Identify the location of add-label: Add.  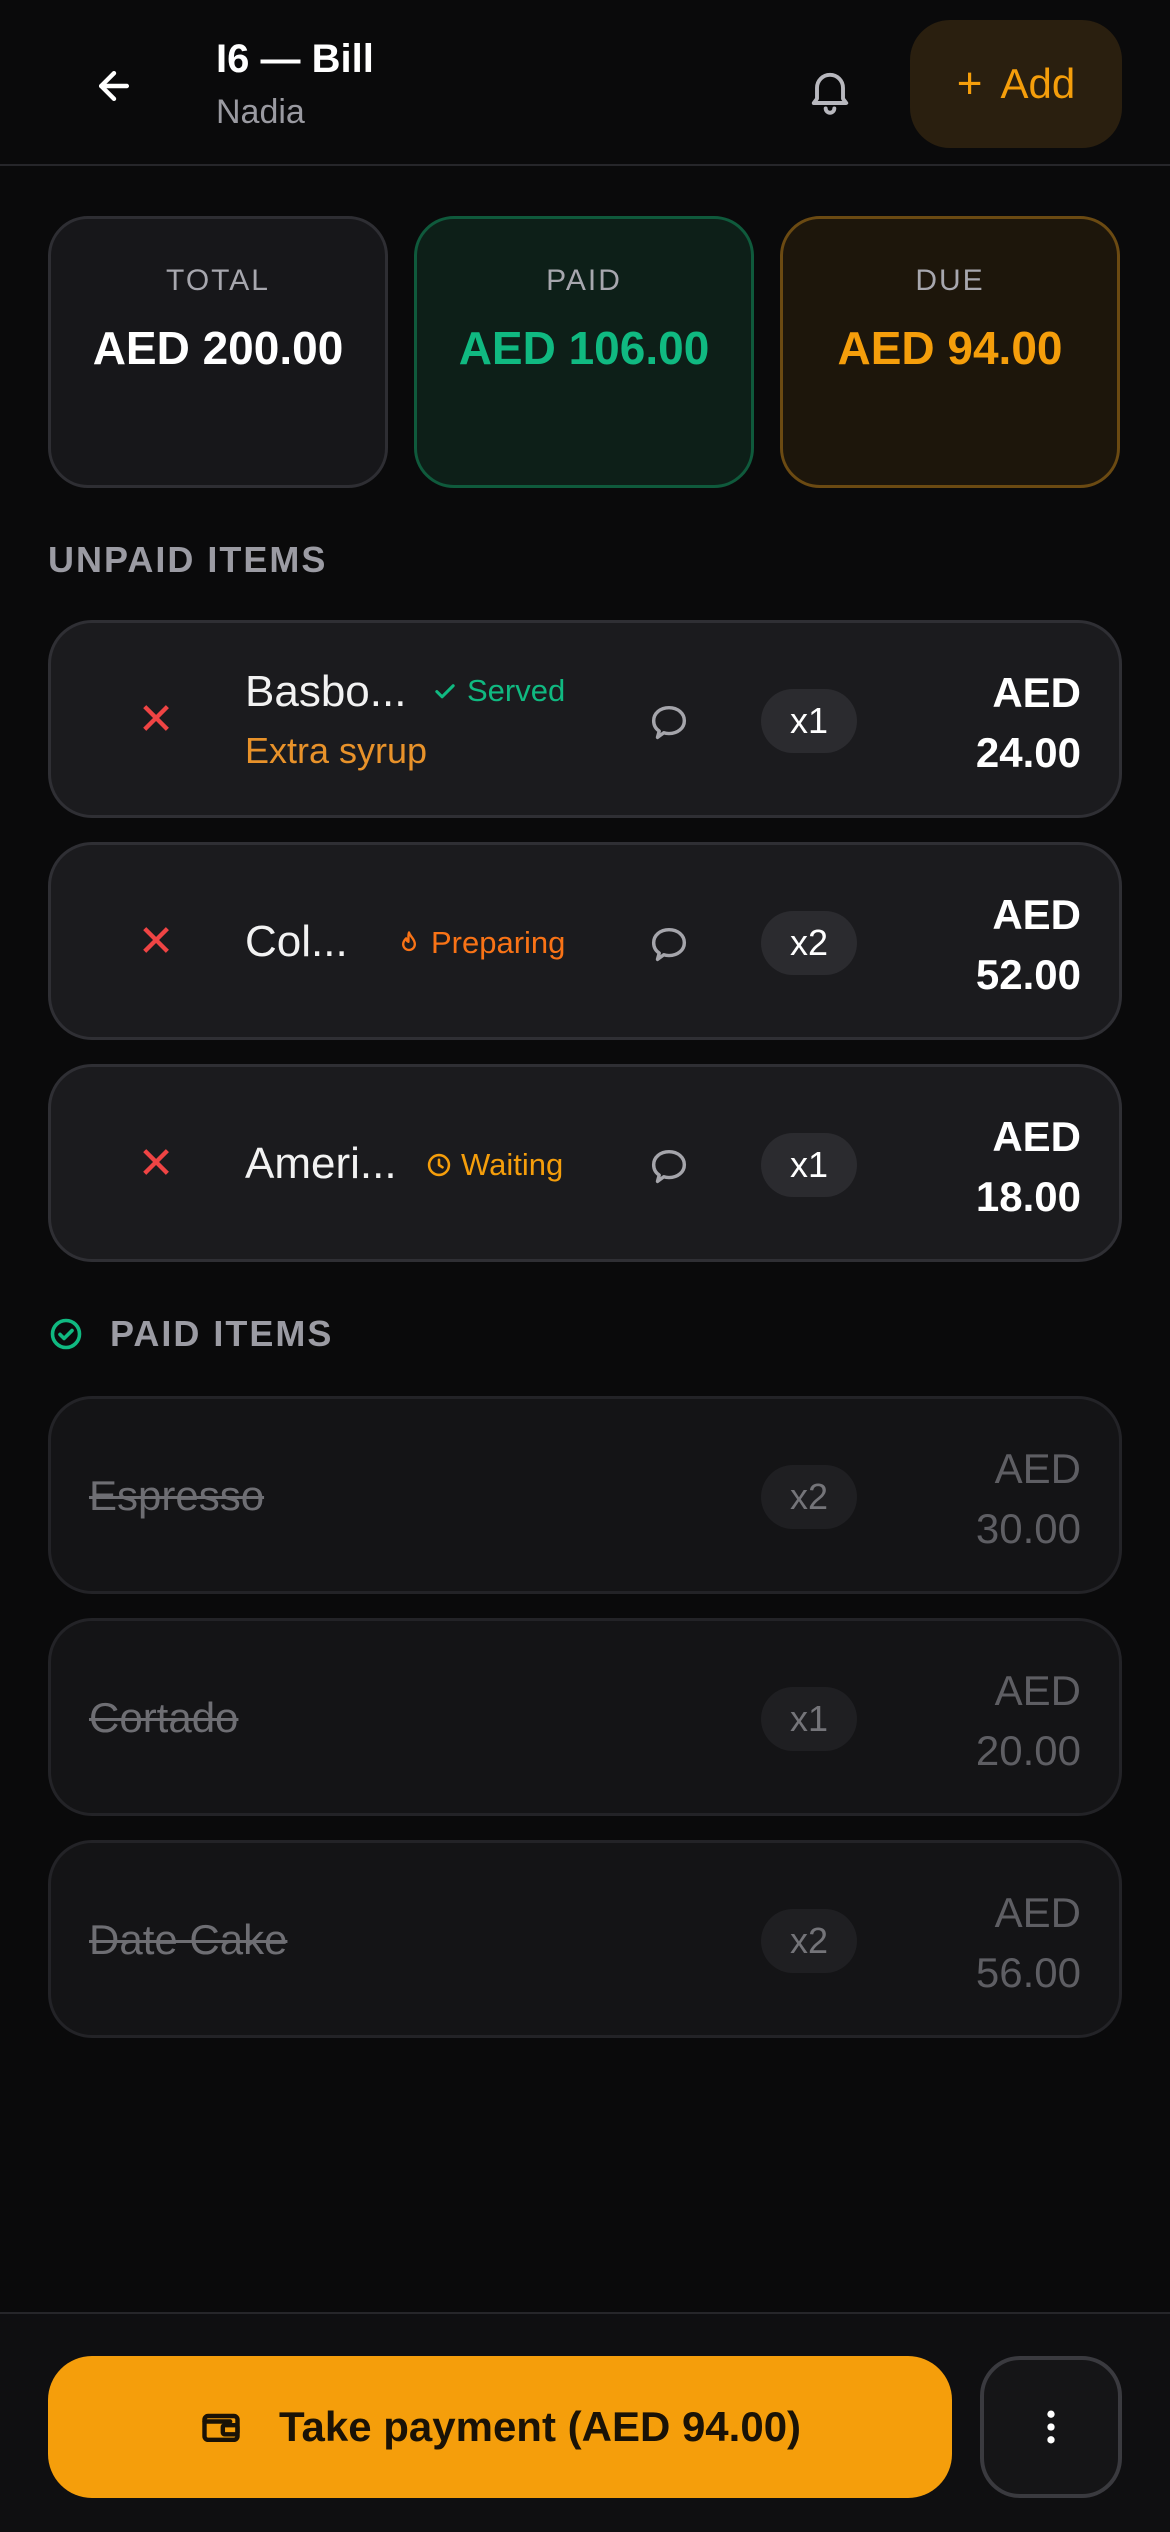
(1038, 83).